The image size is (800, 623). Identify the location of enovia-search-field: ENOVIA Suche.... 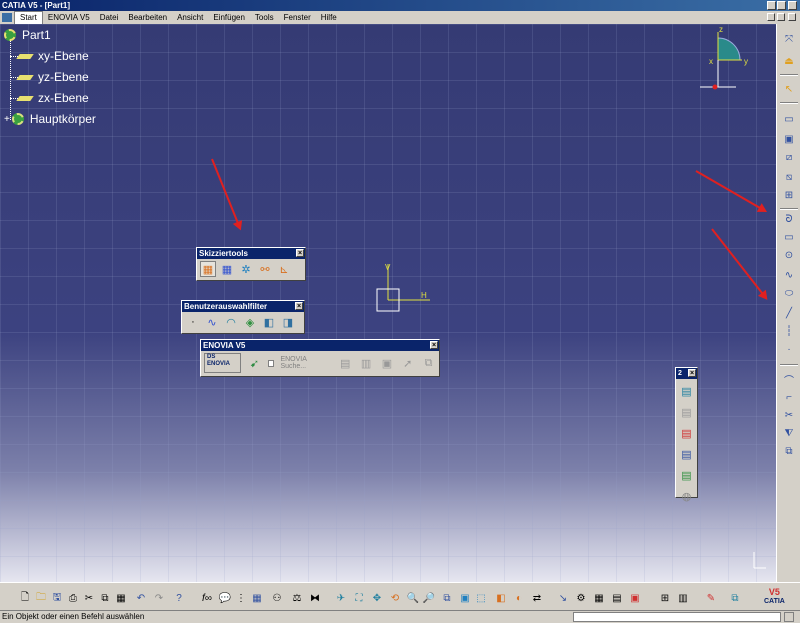
(305, 363).